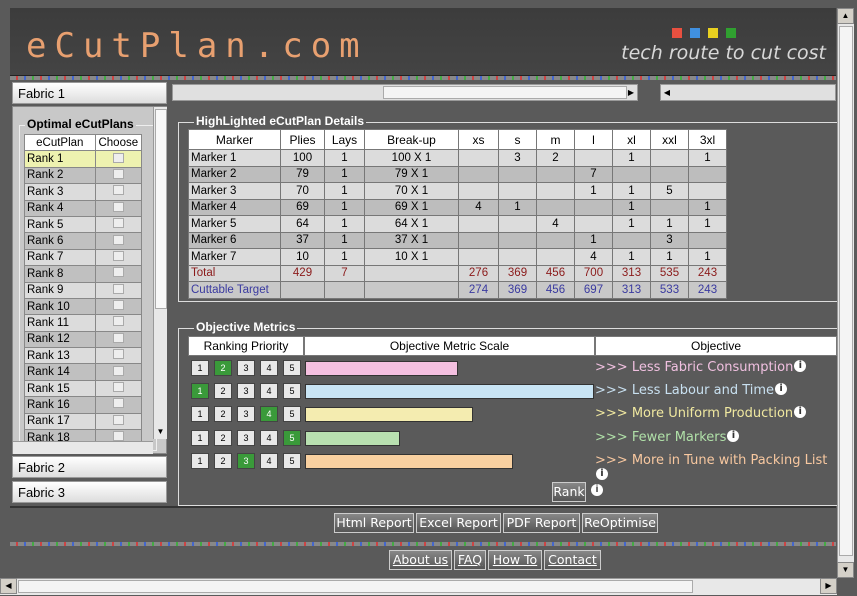 The height and width of the screenshot is (596, 857). I want to click on rank-label: Rank 3, so click(60, 192).